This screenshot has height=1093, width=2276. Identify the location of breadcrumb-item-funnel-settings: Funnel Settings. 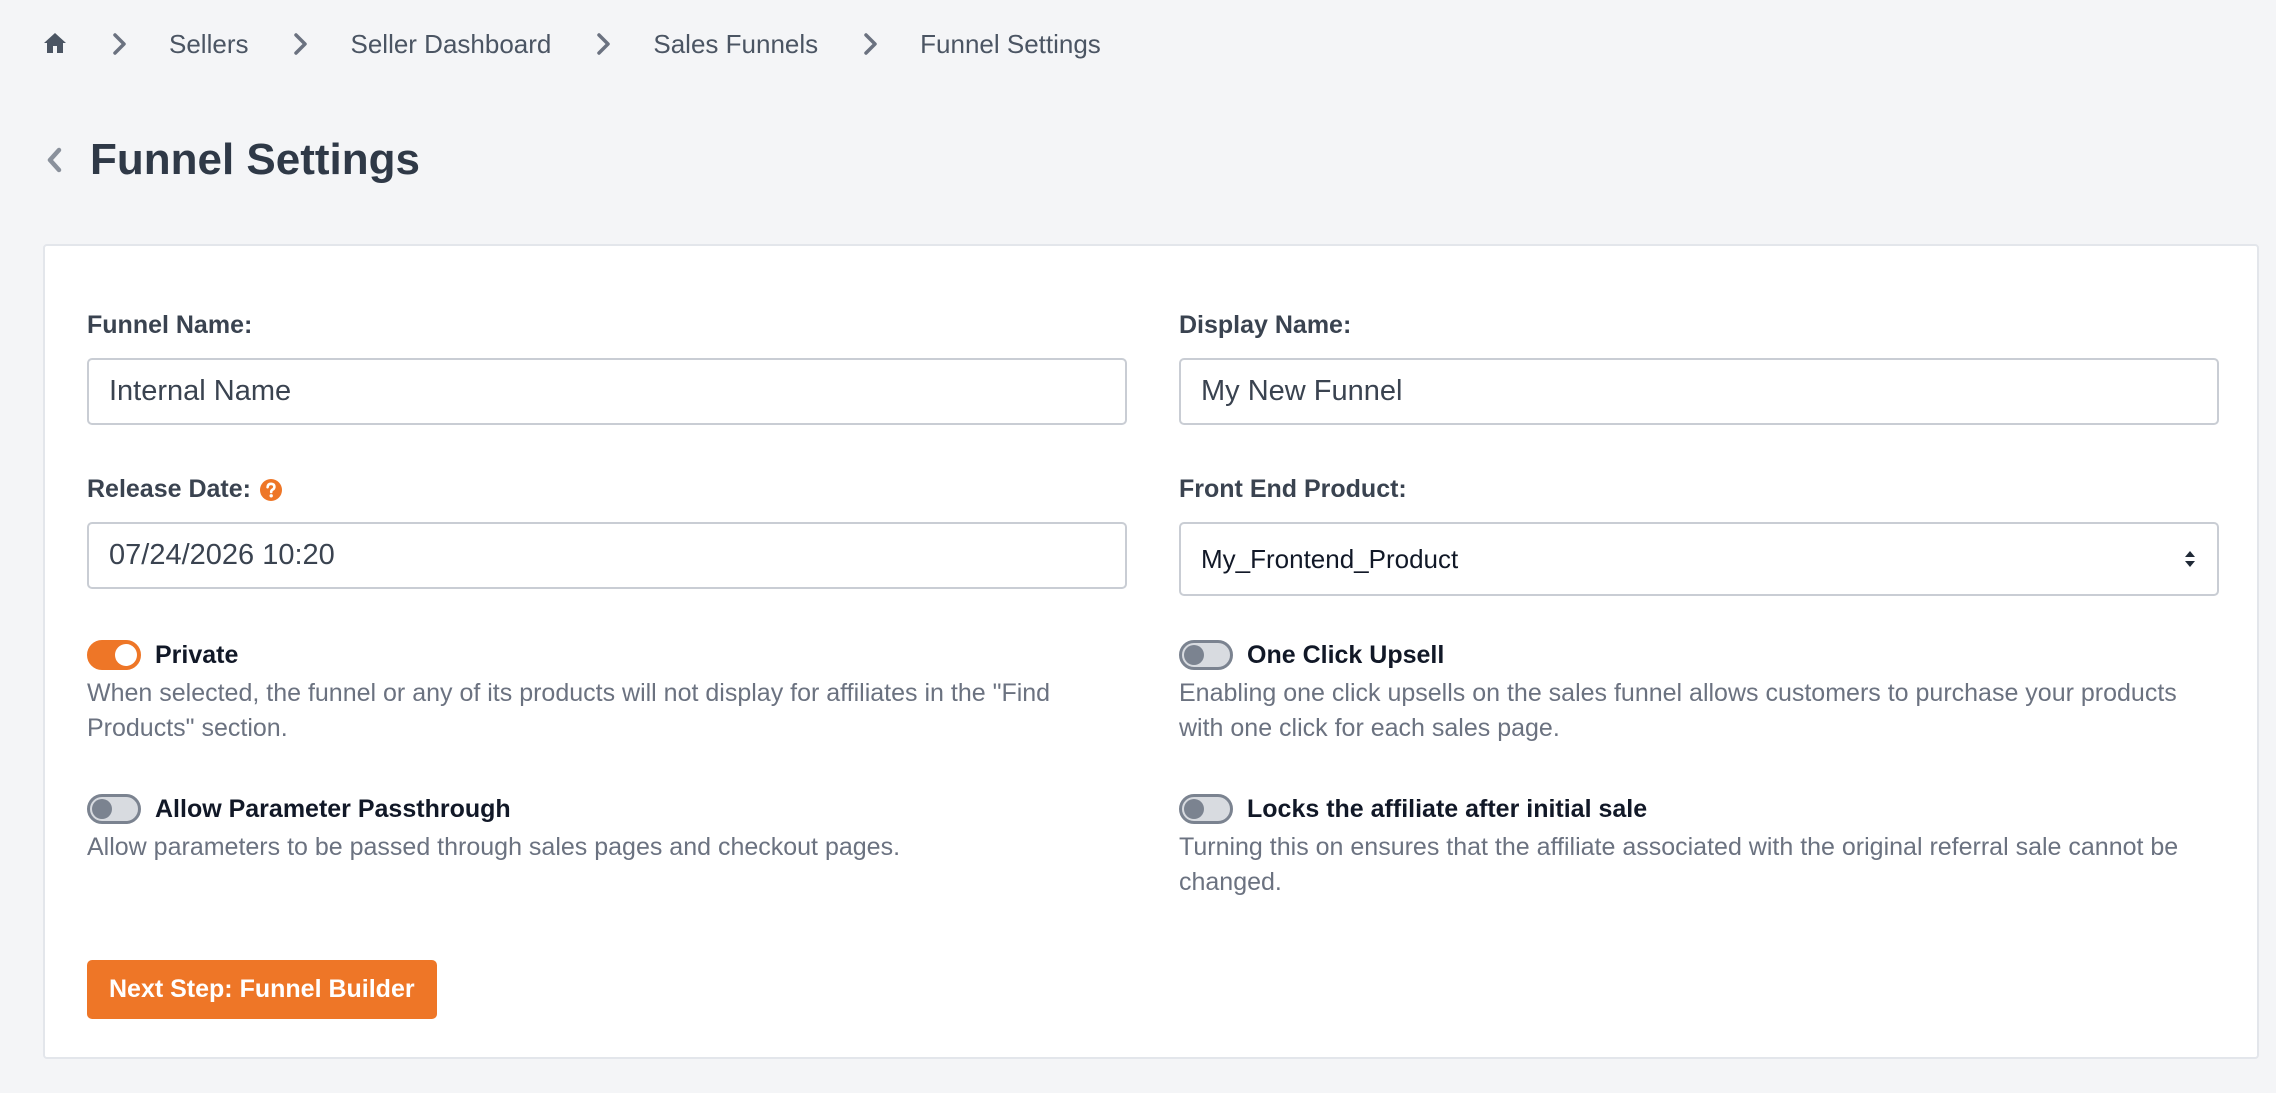
(1010, 43).